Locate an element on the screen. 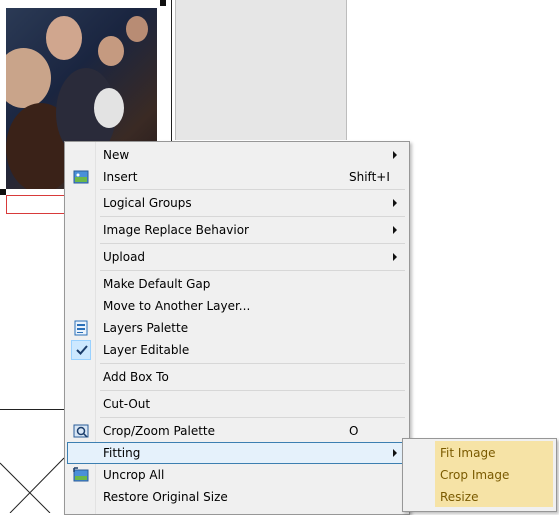 The width and height of the screenshot is (559, 515). pasteboard-area is located at coordinates (261, 70).